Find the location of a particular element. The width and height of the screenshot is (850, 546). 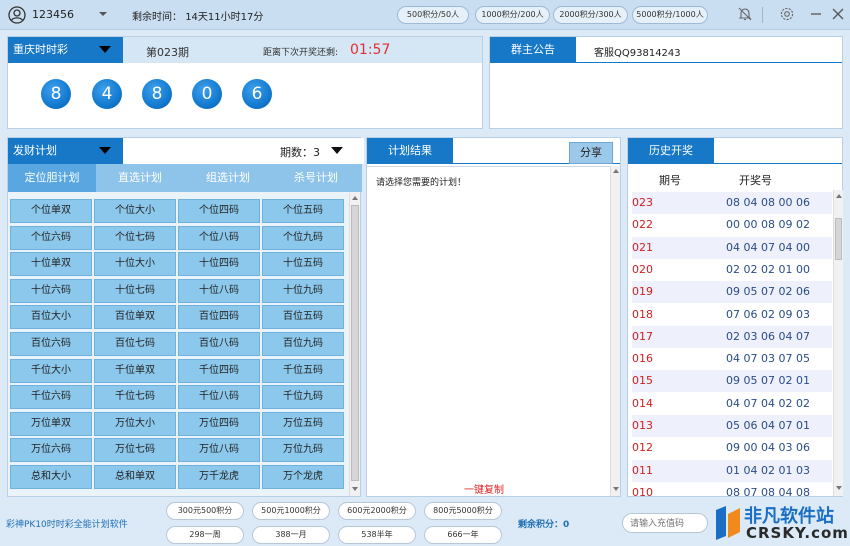

package-button-3: 2000积分/300人 is located at coordinates (590, 15).